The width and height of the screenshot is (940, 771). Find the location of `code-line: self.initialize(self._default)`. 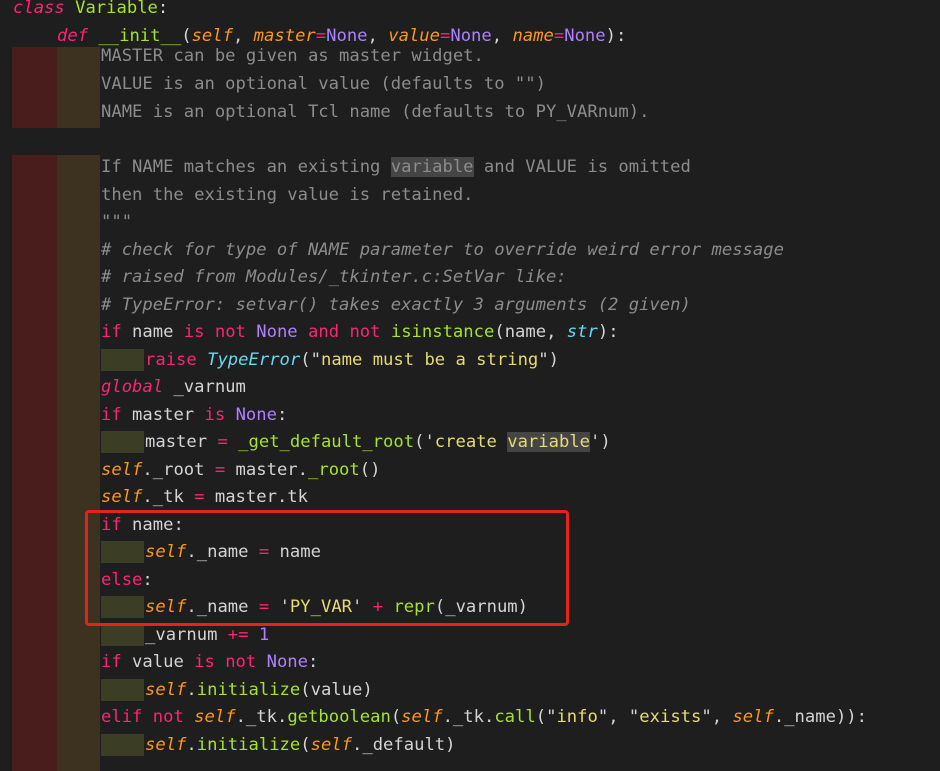

code-line: self.initialize(self._default) is located at coordinates (300, 746).